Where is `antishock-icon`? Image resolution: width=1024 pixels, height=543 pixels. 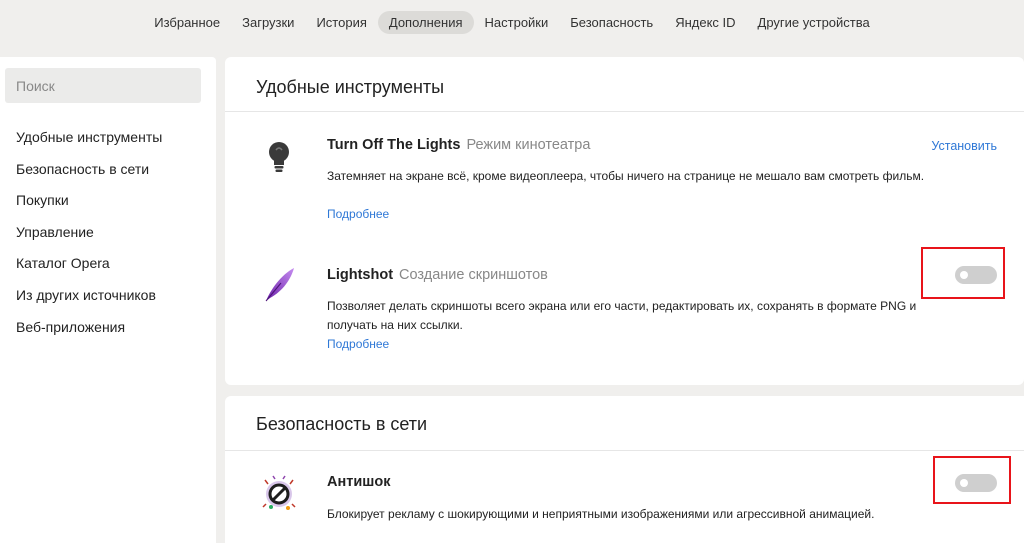
antishock-icon is located at coordinates (279, 494).